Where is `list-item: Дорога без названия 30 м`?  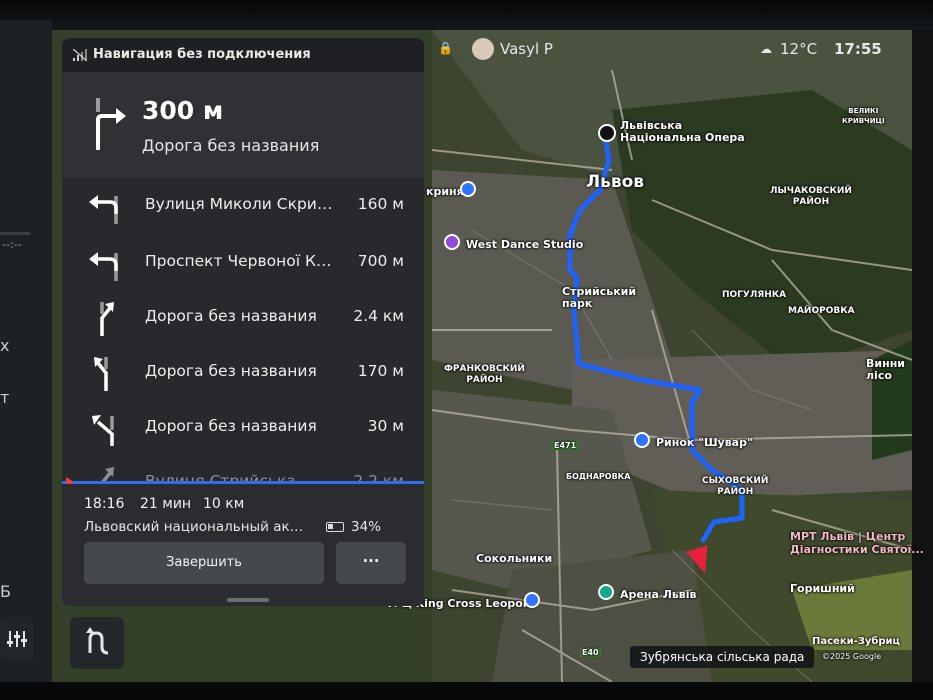 list-item: Дорога без названия 30 м is located at coordinates (243, 427).